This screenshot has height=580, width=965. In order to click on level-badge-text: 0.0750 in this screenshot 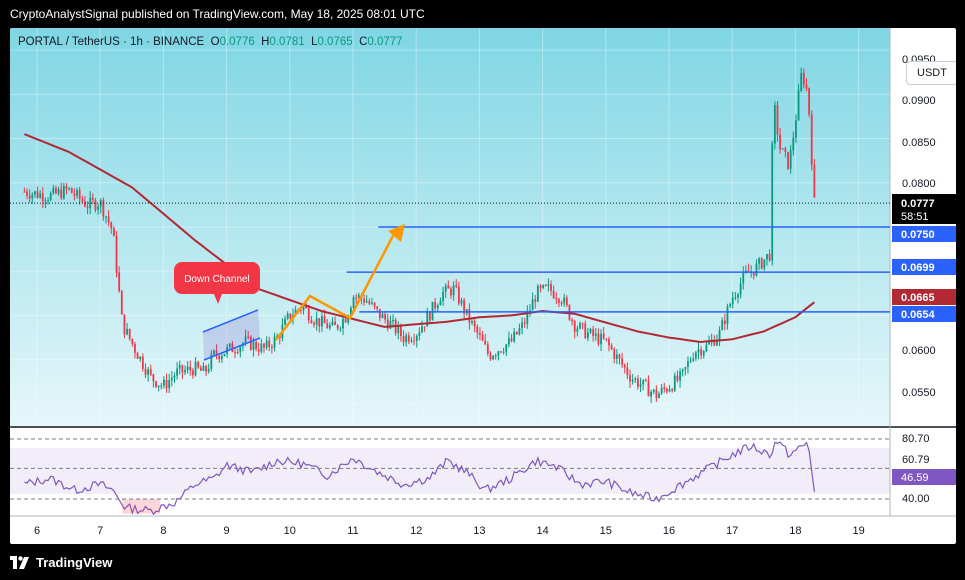, I will do `click(918, 235)`.